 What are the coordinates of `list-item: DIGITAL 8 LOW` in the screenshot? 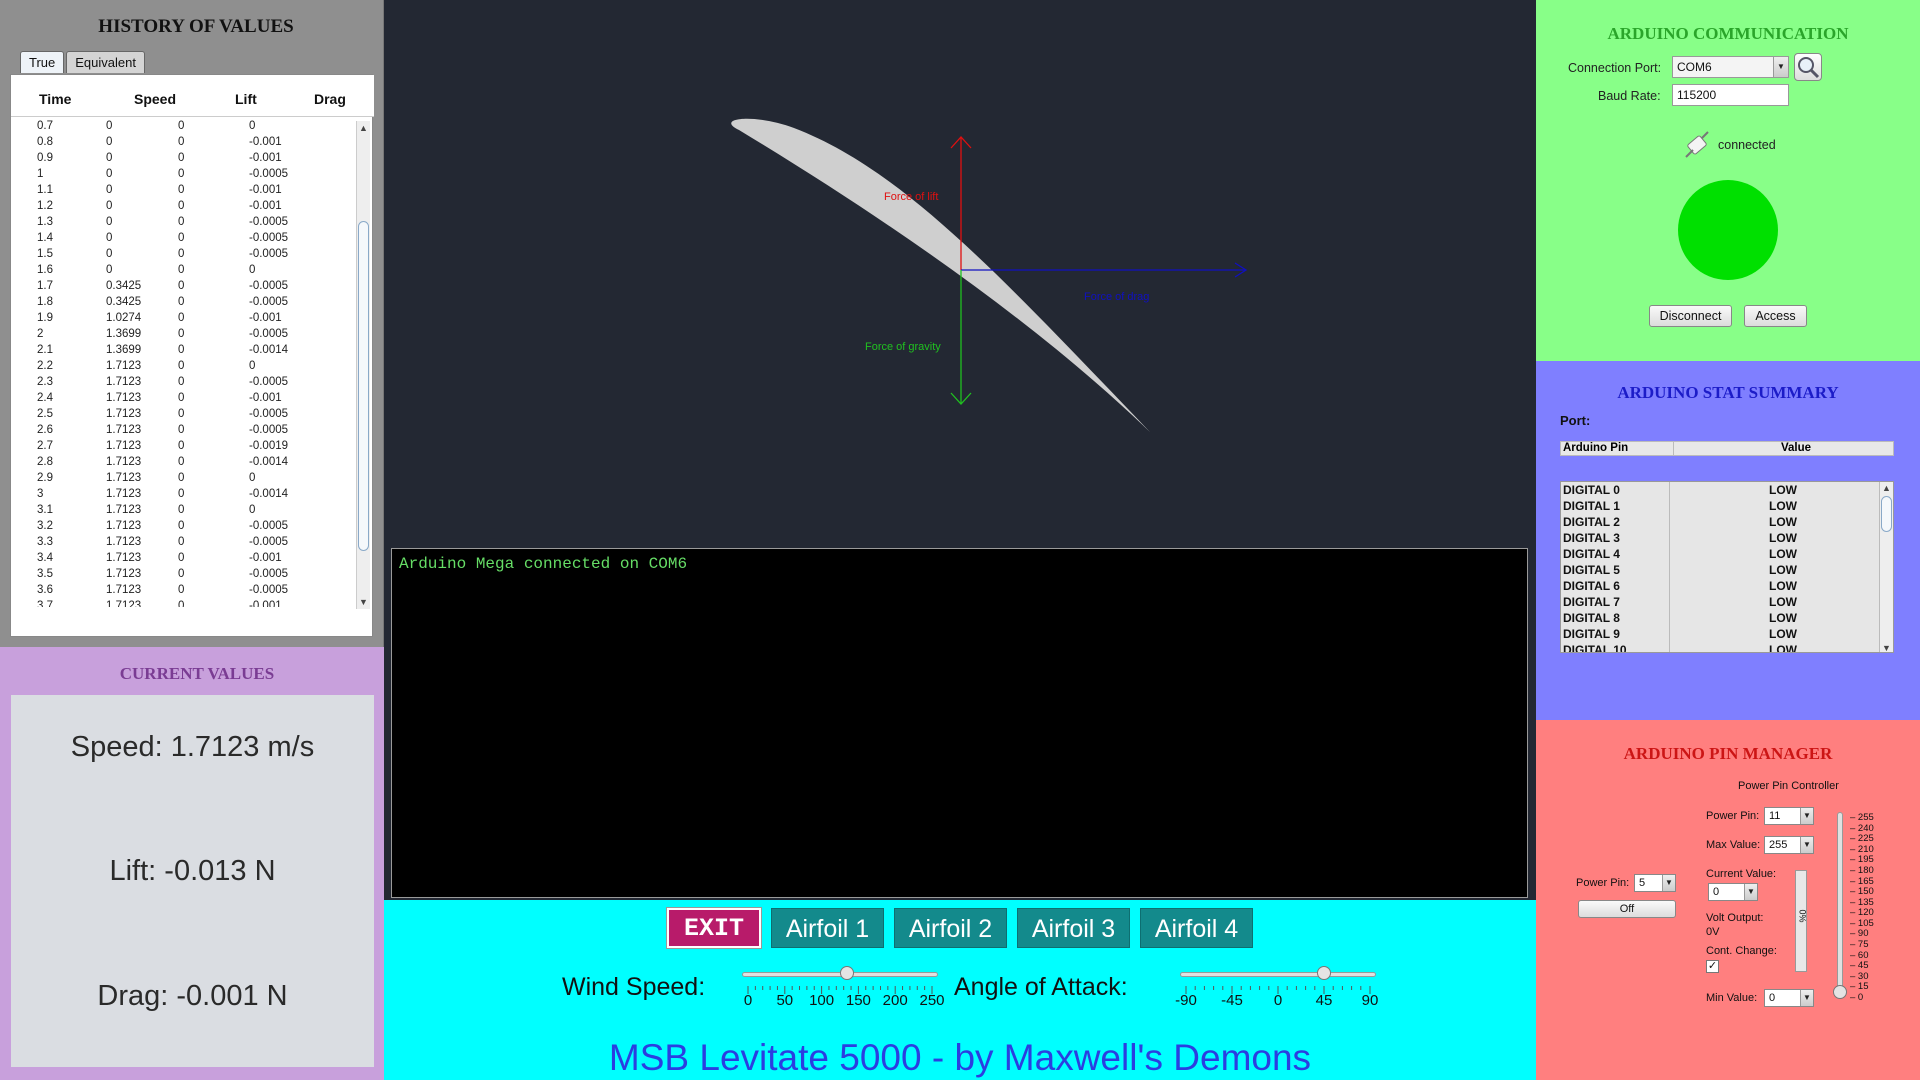 It's located at (1727, 618).